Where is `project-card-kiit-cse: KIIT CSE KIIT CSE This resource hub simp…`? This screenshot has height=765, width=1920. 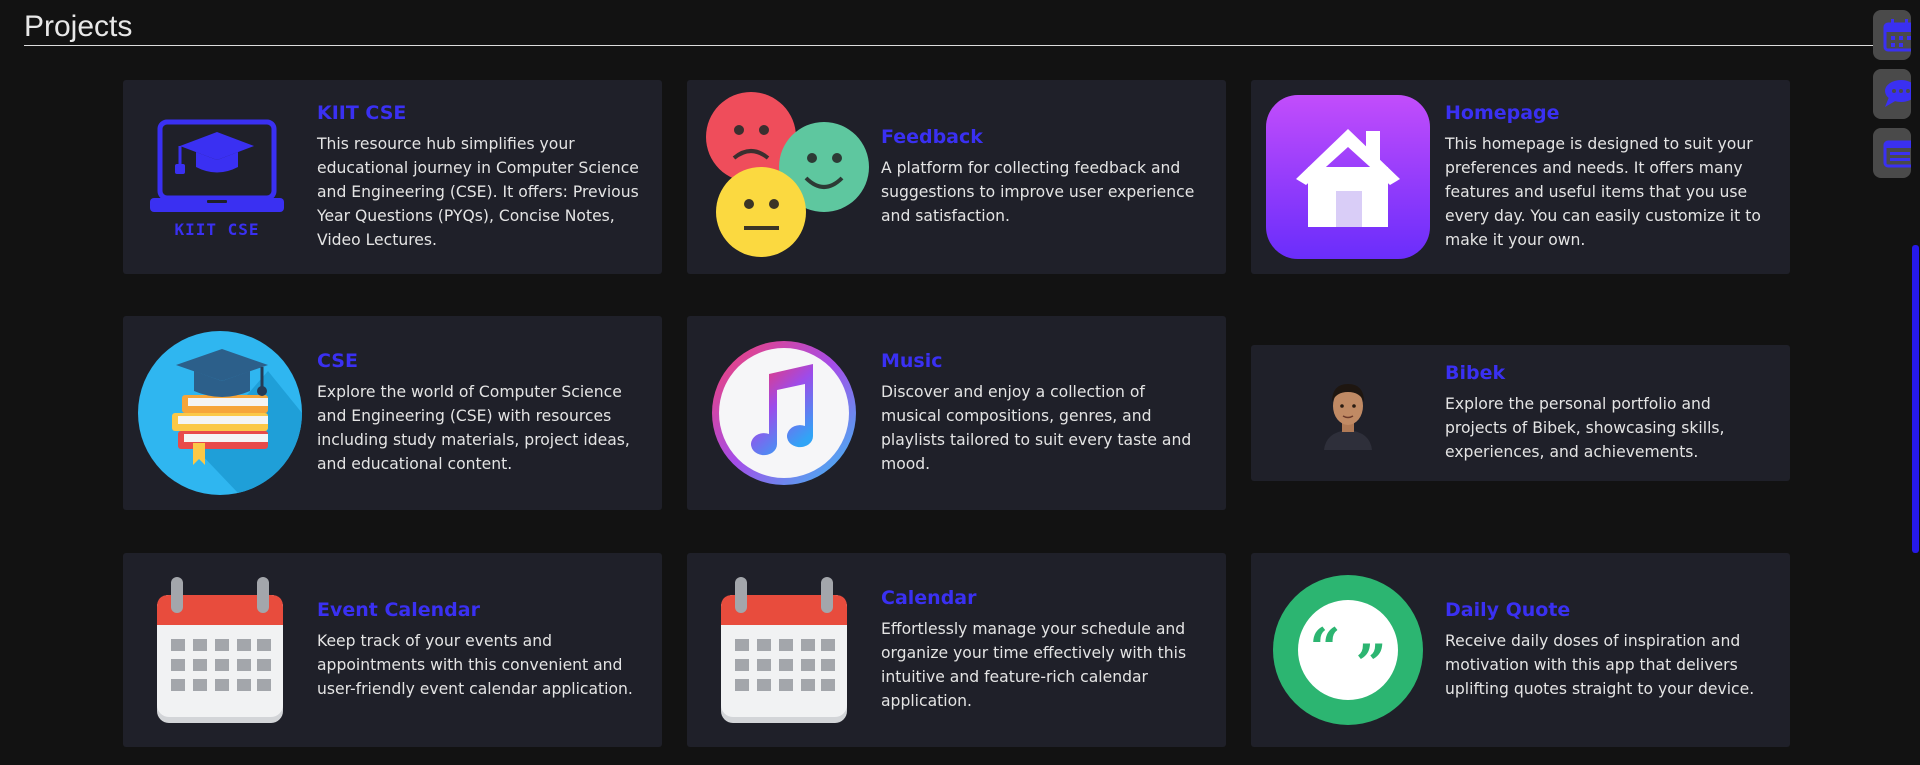 project-card-kiit-cse: KIIT CSE KIIT CSE This resource hub simp… is located at coordinates (392, 177).